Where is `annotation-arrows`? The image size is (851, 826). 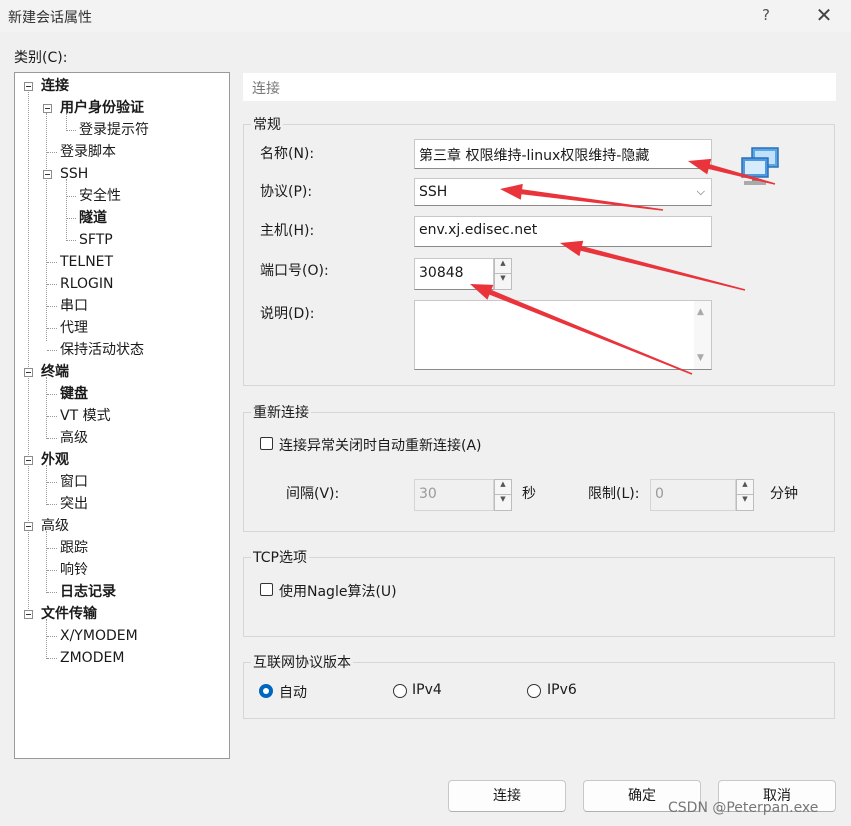
annotation-arrows is located at coordinates (623, 266).